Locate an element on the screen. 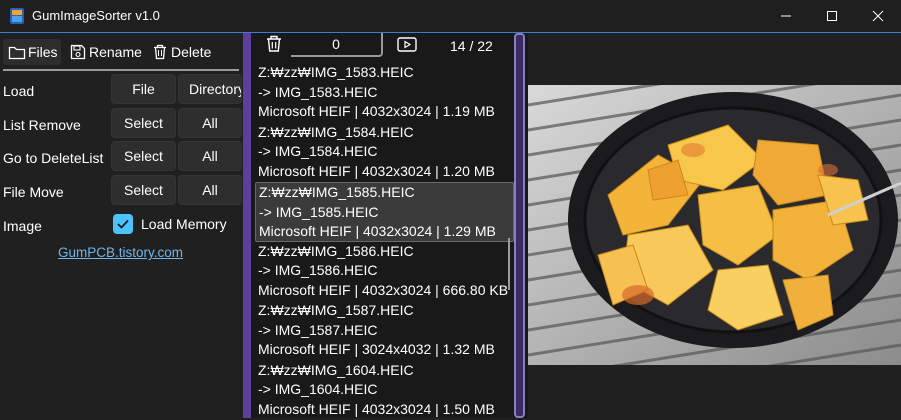 The image size is (901, 420). list-item-path: Z:₩zz₩IMG_1584.HEIC is located at coordinates (386, 133).